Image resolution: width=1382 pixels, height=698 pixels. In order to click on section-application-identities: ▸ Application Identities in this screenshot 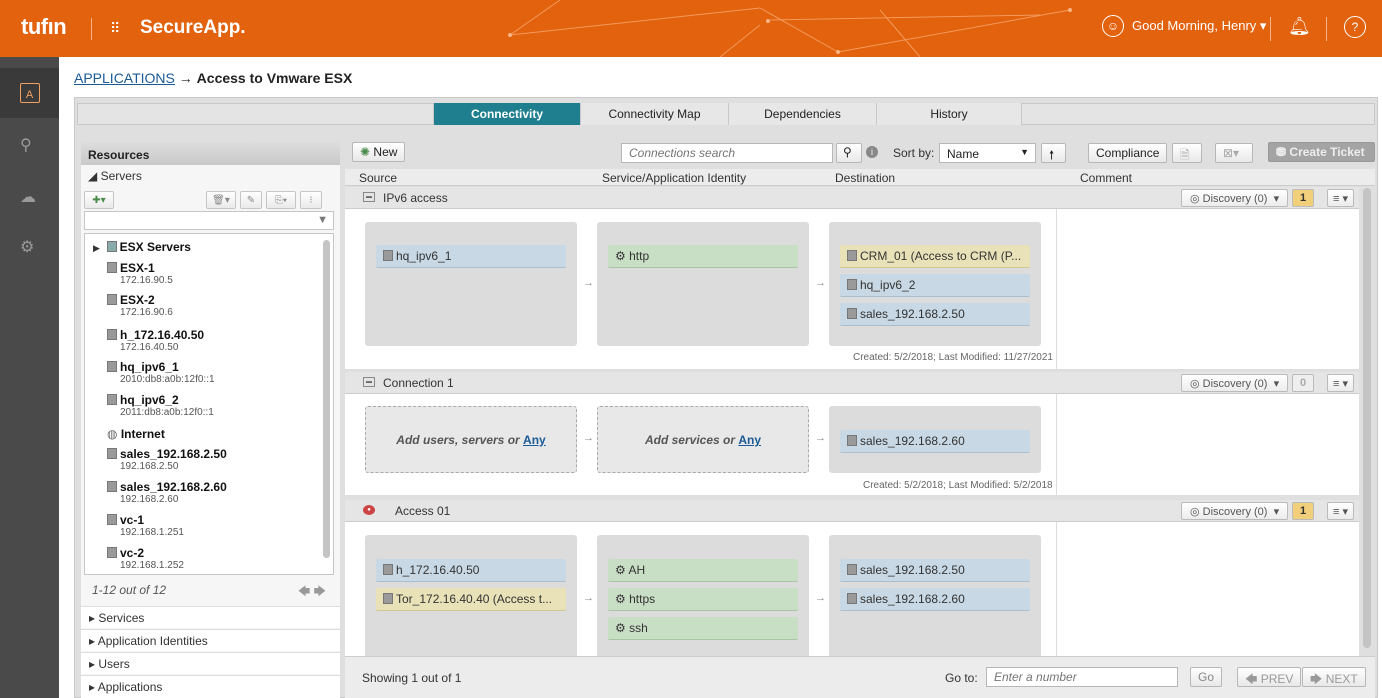, I will do `click(210, 640)`.